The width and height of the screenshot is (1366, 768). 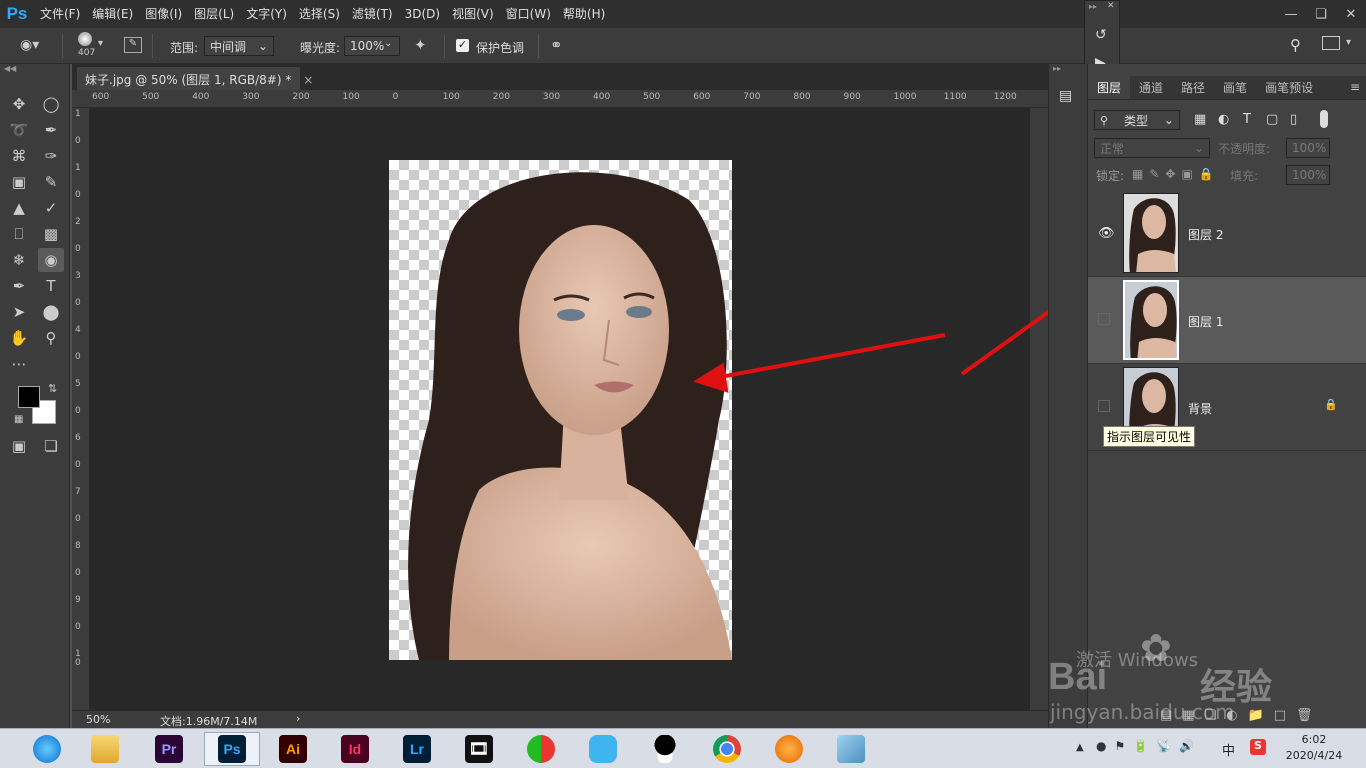 What do you see at coordinates (388, 43) in the screenshot?
I see `chevron-down-icon: ⌄` at bounding box center [388, 43].